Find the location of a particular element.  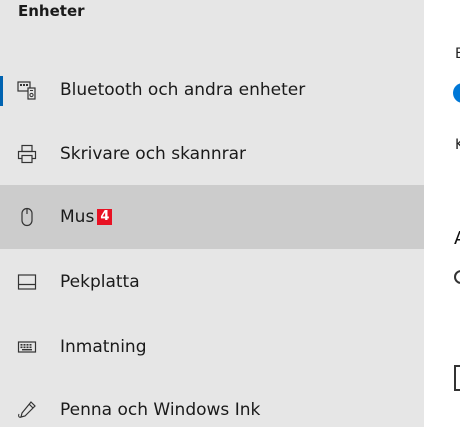

setting-label-partial: K is located at coordinates (457, 145).